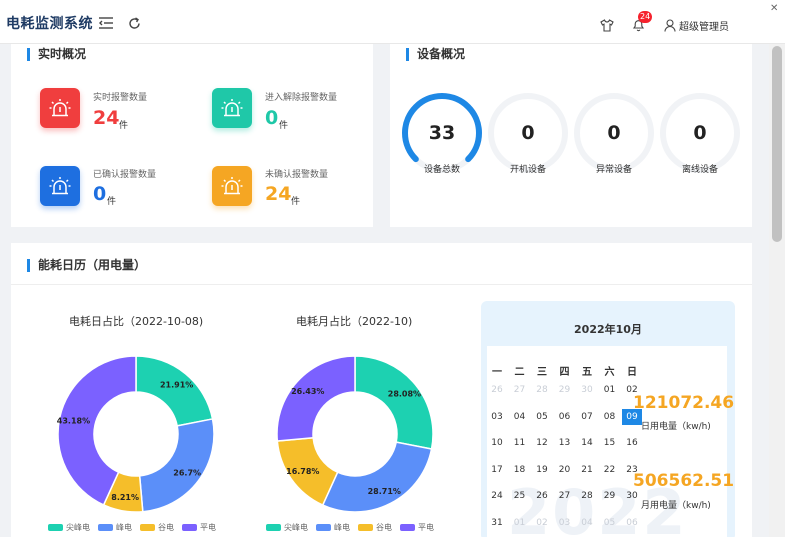 The height and width of the screenshot is (537, 785). I want to click on monthly-usage-value: 506562.51, so click(684, 481).